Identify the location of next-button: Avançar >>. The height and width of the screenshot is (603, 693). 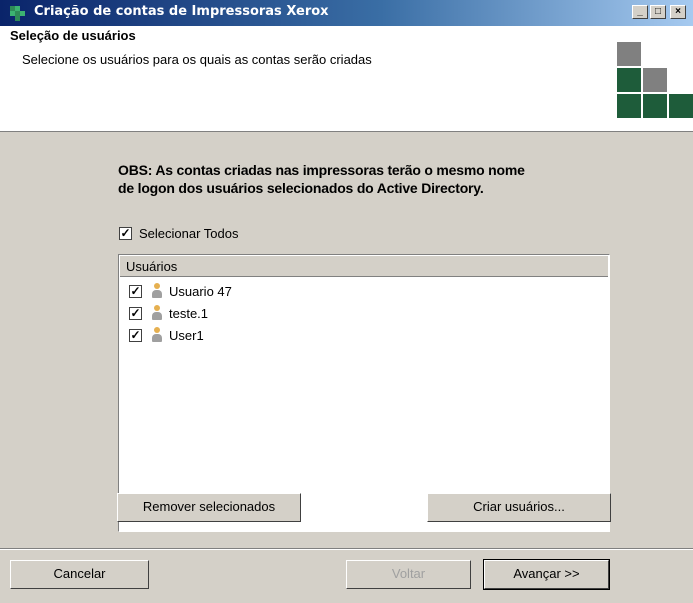
(546, 574).